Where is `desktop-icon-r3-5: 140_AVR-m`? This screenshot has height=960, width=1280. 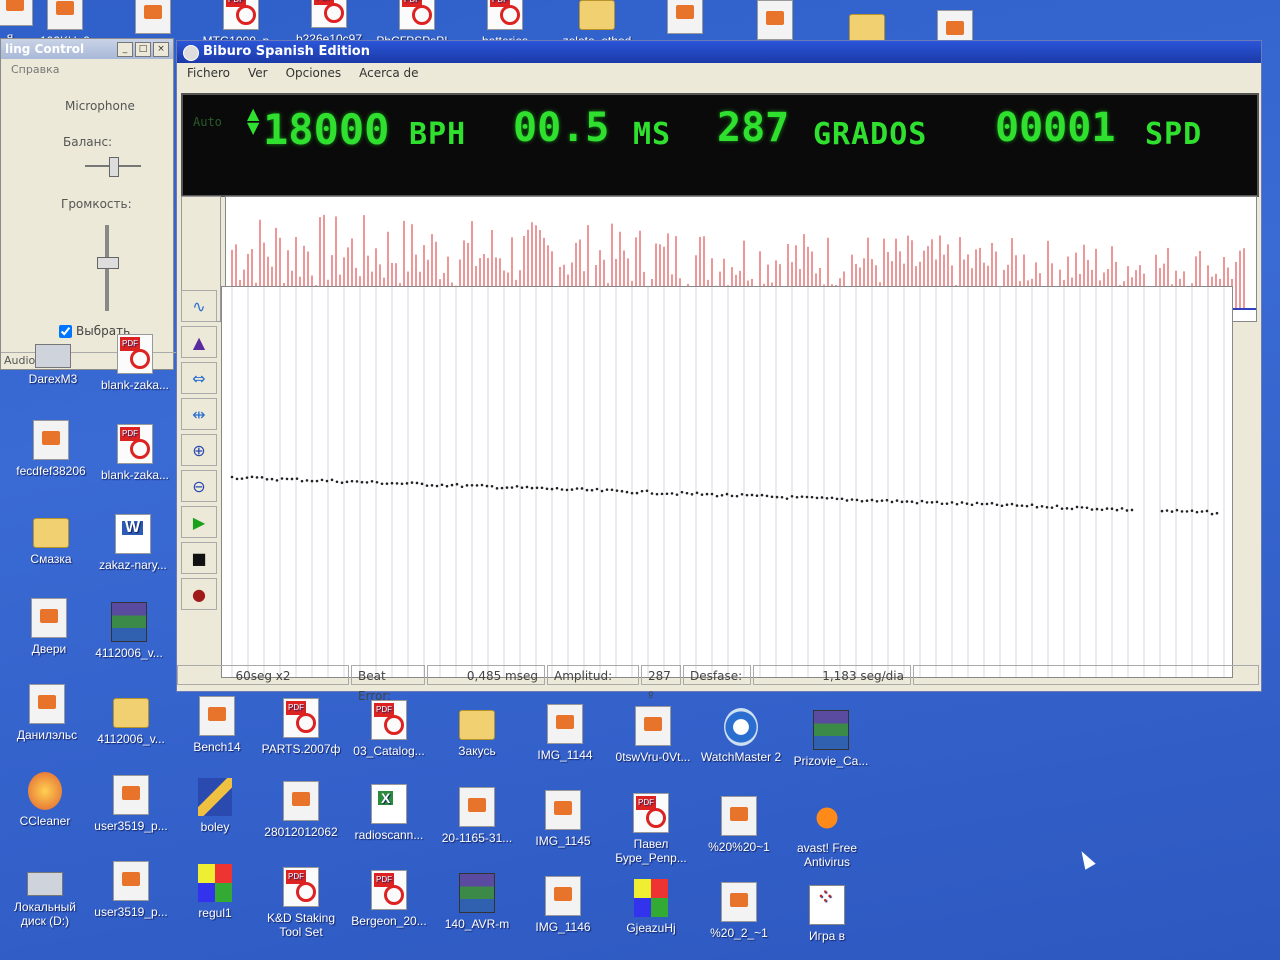 desktop-icon-r3-5: 140_AVR-m is located at coordinates (477, 902).